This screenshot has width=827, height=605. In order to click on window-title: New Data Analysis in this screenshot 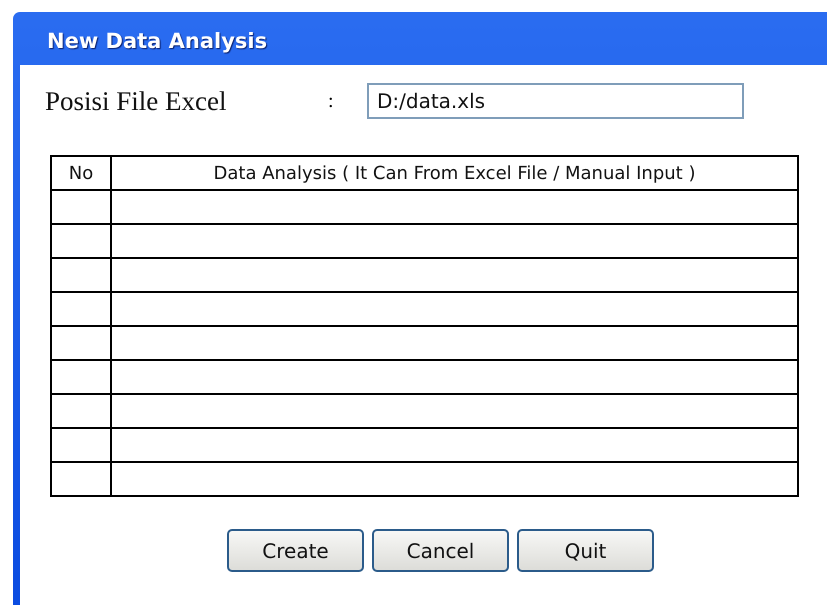, I will do `click(157, 41)`.